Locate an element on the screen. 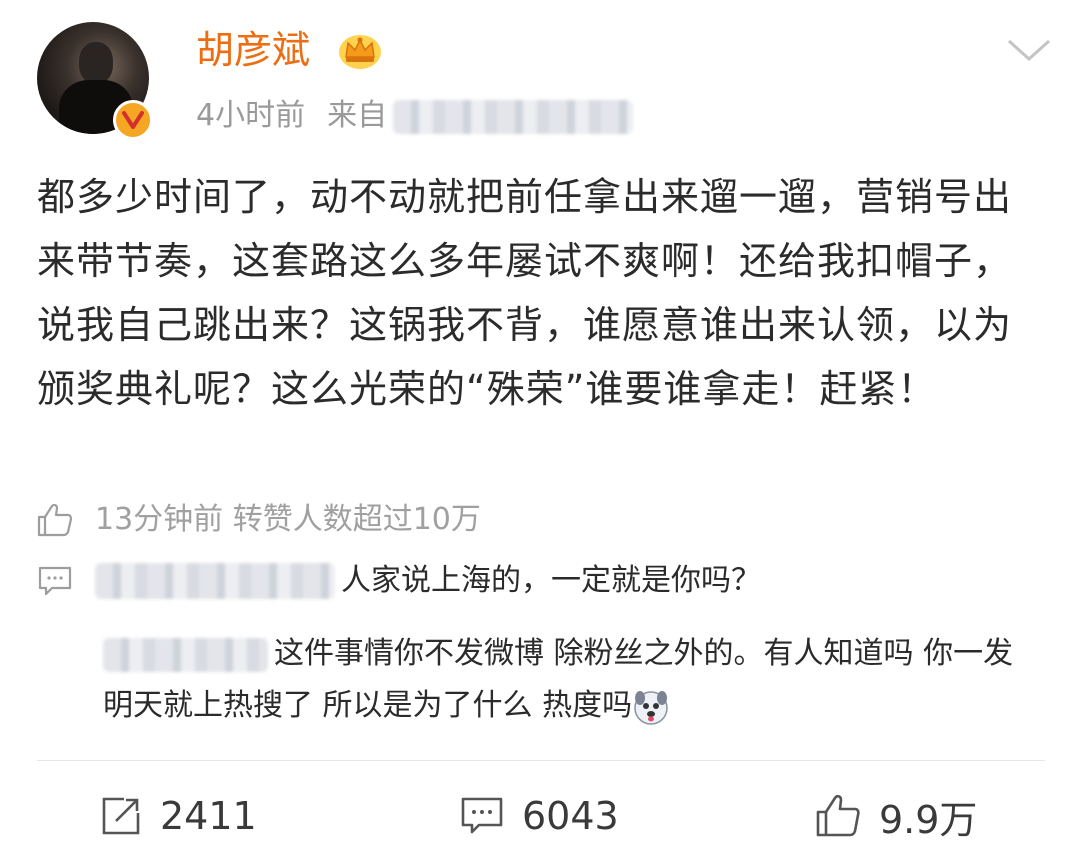 The height and width of the screenshot is (858, 1080). like-count: 9.9万 is located at coordinates (928, 819).